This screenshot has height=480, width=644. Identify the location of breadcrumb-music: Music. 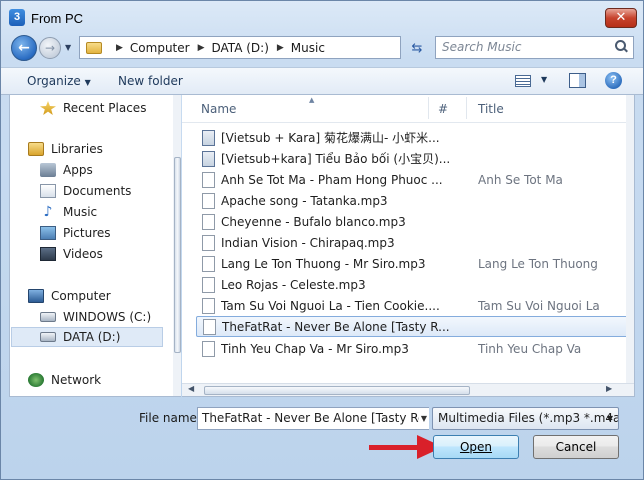
(308, 48).